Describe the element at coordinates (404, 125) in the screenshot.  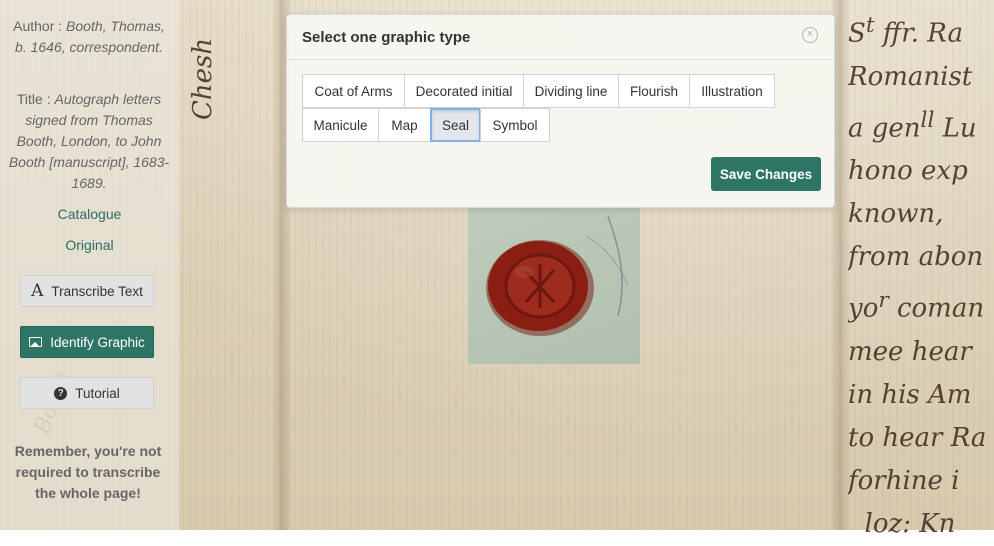
I see `type-map: Map` at that location.